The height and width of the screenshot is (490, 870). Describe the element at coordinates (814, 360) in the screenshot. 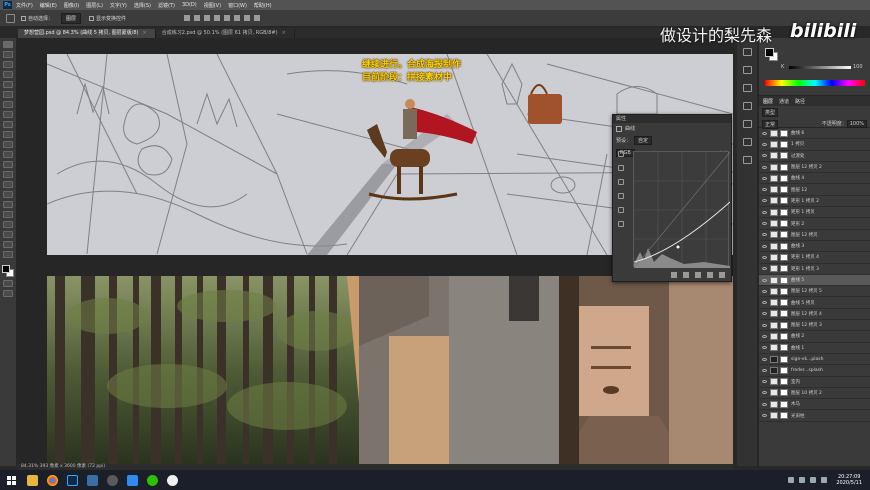

I see `layer-row: sign-vk...plash` at that location.